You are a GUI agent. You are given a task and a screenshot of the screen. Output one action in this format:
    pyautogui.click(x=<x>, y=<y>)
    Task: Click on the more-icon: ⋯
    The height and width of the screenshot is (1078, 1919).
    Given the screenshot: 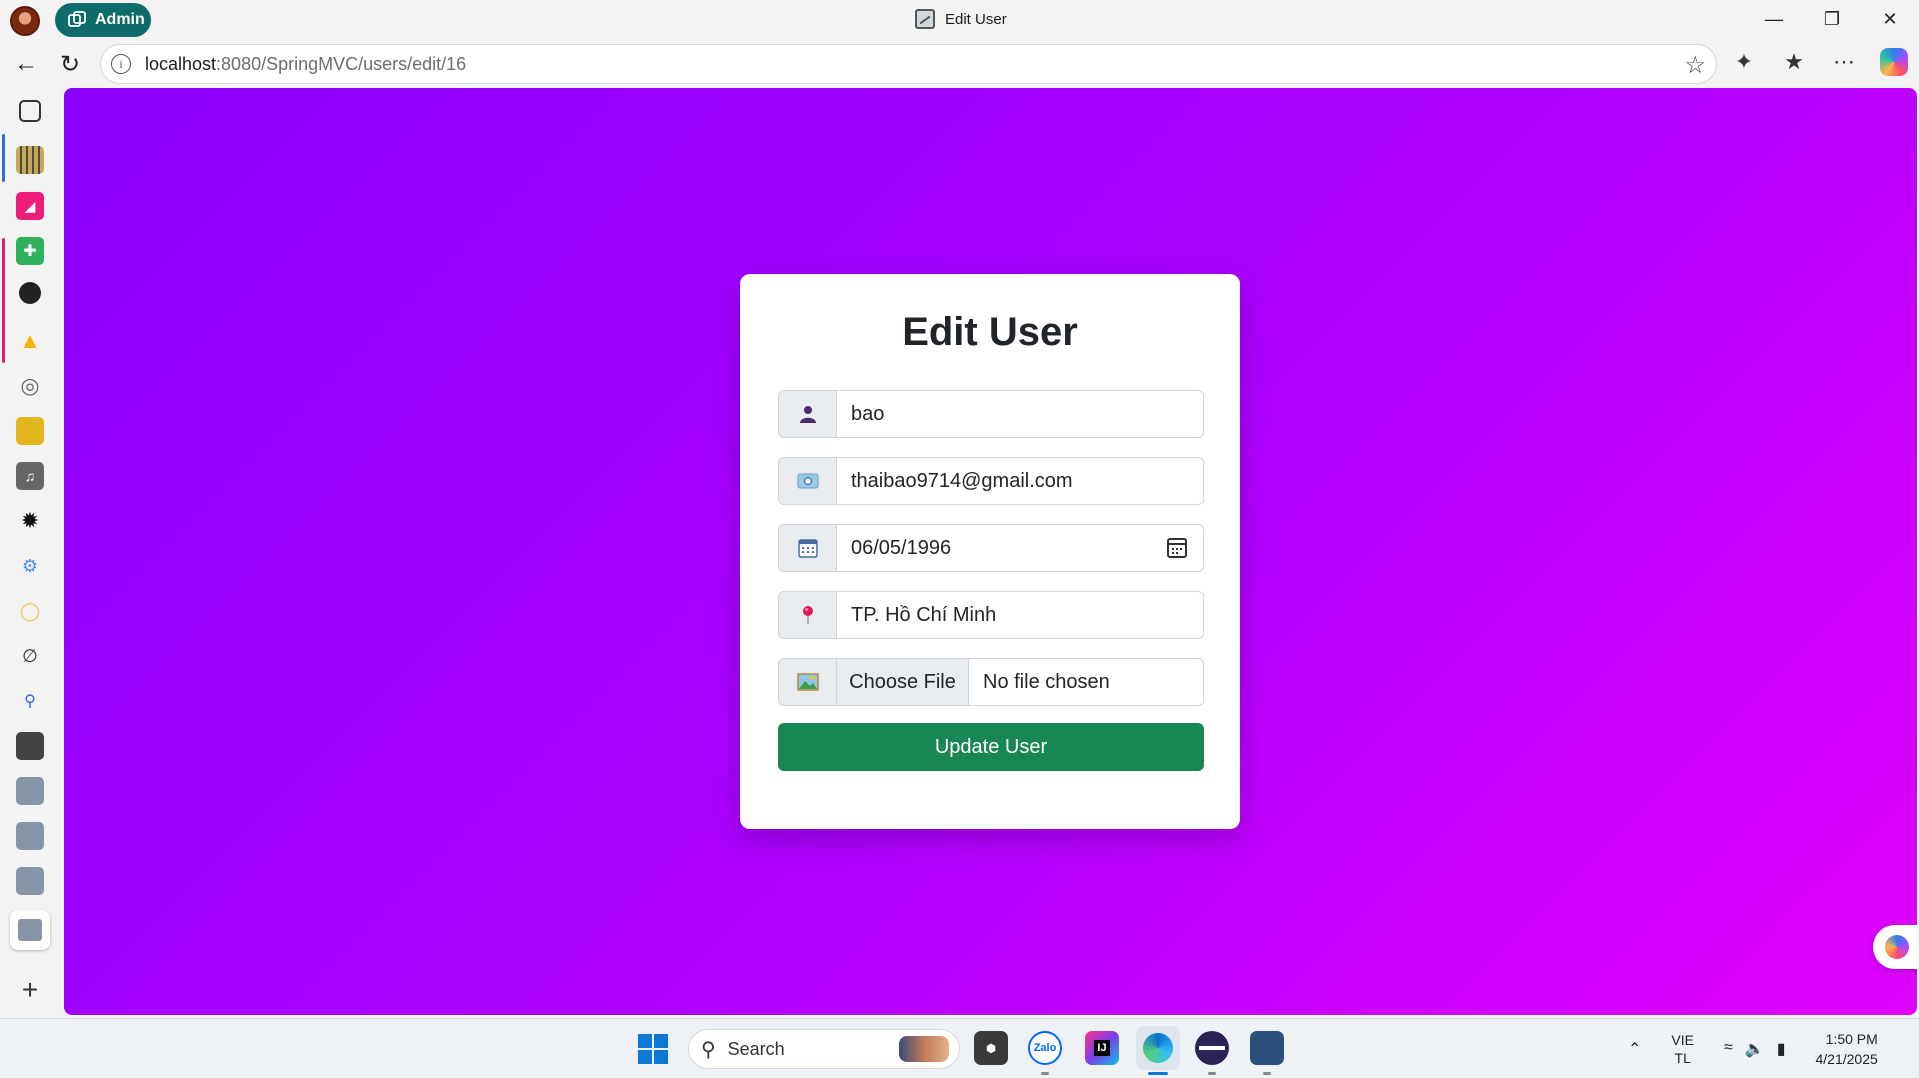 What is the action you would take?
    pyautogui.click(x=1844, y=62)
    